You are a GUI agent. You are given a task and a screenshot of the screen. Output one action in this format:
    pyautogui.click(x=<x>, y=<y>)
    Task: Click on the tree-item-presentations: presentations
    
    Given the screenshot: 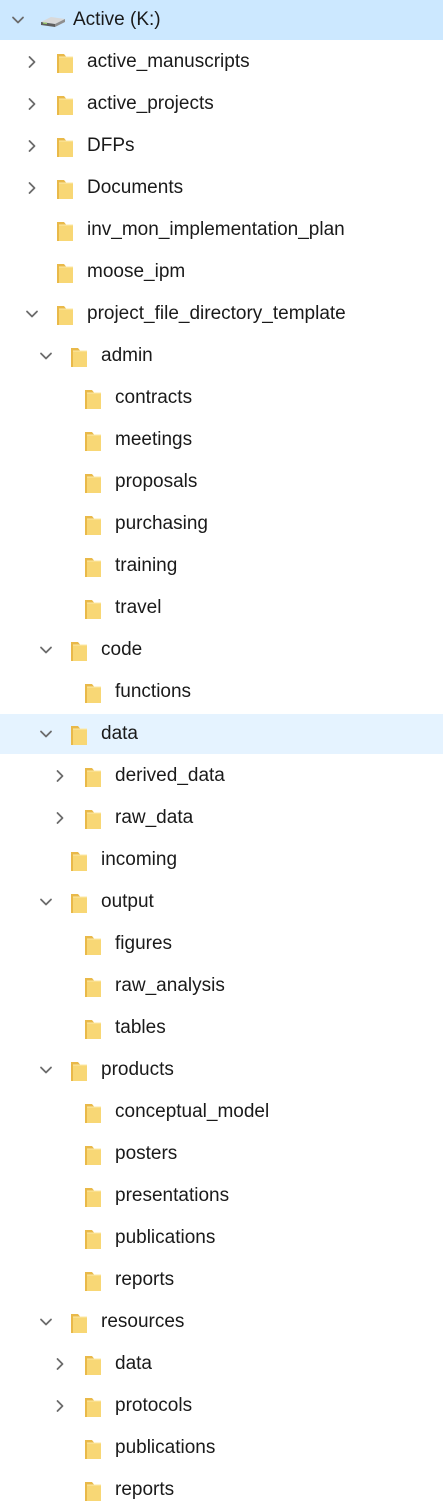 What is the action you would take?
    pyautogui.click(x=221, y=1196)
    